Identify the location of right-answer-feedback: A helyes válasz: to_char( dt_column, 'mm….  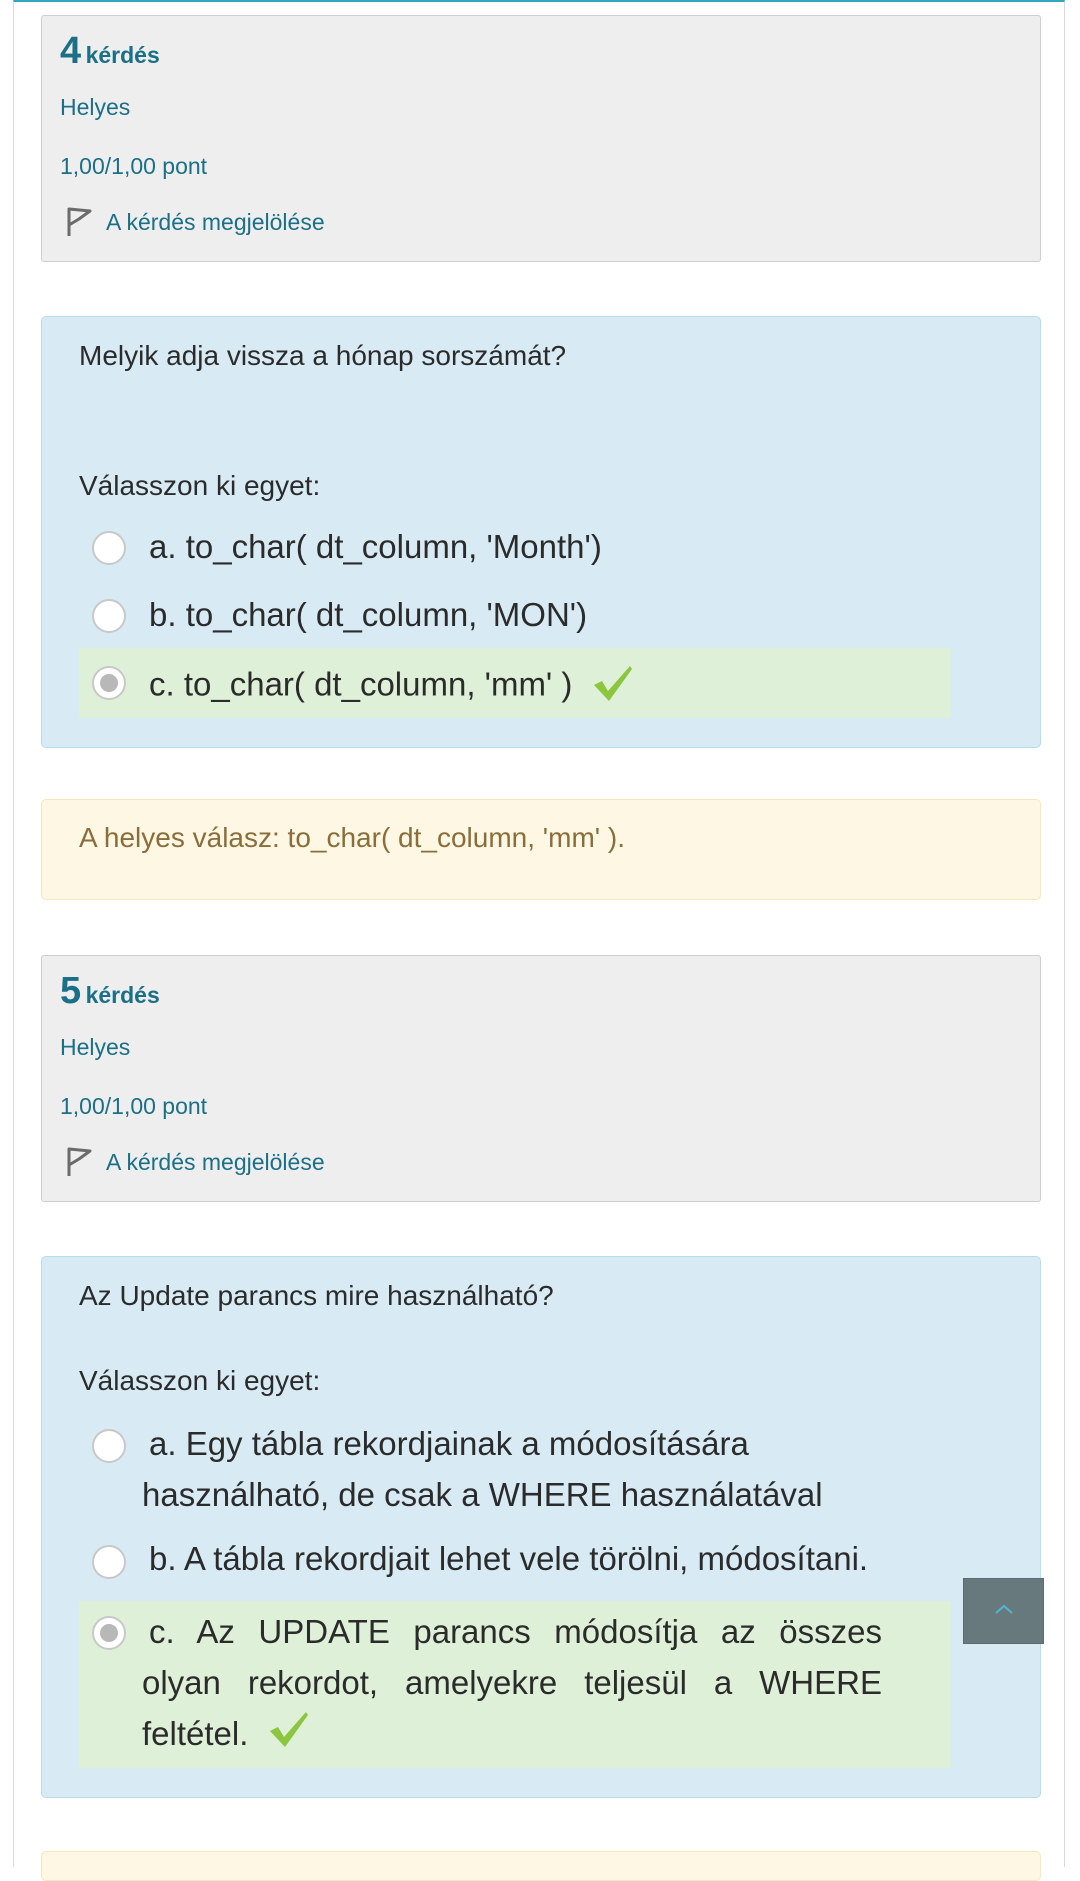
(541, 849).